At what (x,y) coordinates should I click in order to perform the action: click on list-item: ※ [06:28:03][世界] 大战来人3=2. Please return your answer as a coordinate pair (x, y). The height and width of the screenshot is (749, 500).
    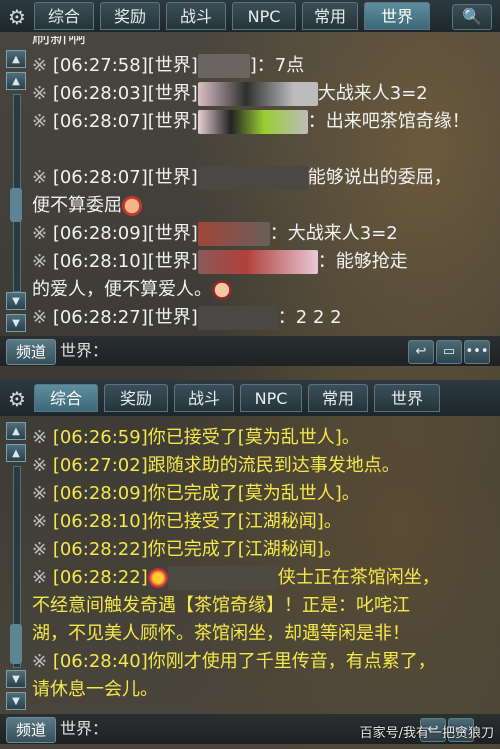
    Looking at the image, I should click on (230, 94).